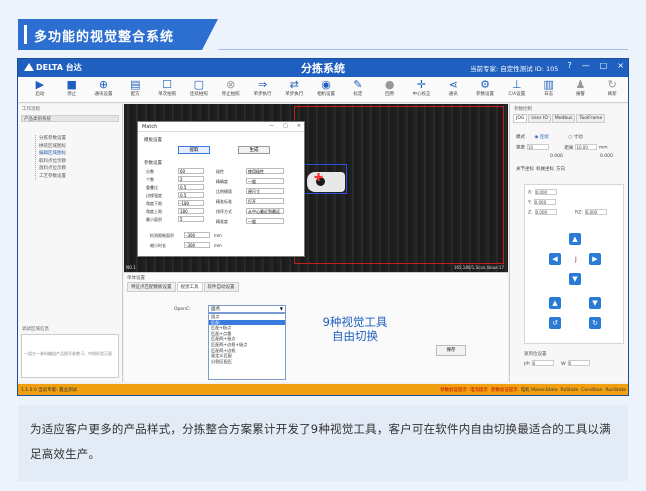 This screenshot has width=646, height=491. Describe the element at coordinates (586, 147) in the screenshot. I see `distance-input: 10.00` at that location.